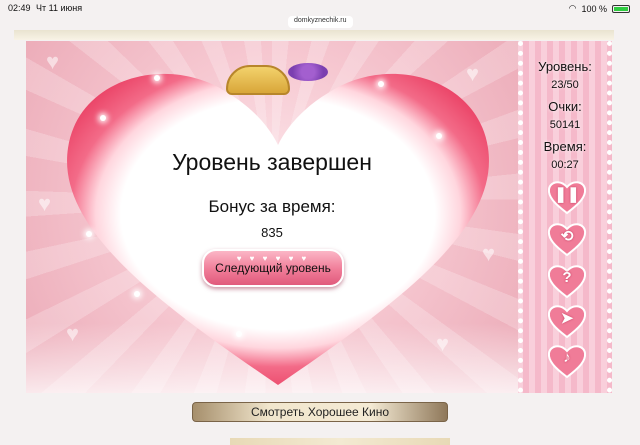  I want to click on level-label: Уровень:, so click(565, 66).